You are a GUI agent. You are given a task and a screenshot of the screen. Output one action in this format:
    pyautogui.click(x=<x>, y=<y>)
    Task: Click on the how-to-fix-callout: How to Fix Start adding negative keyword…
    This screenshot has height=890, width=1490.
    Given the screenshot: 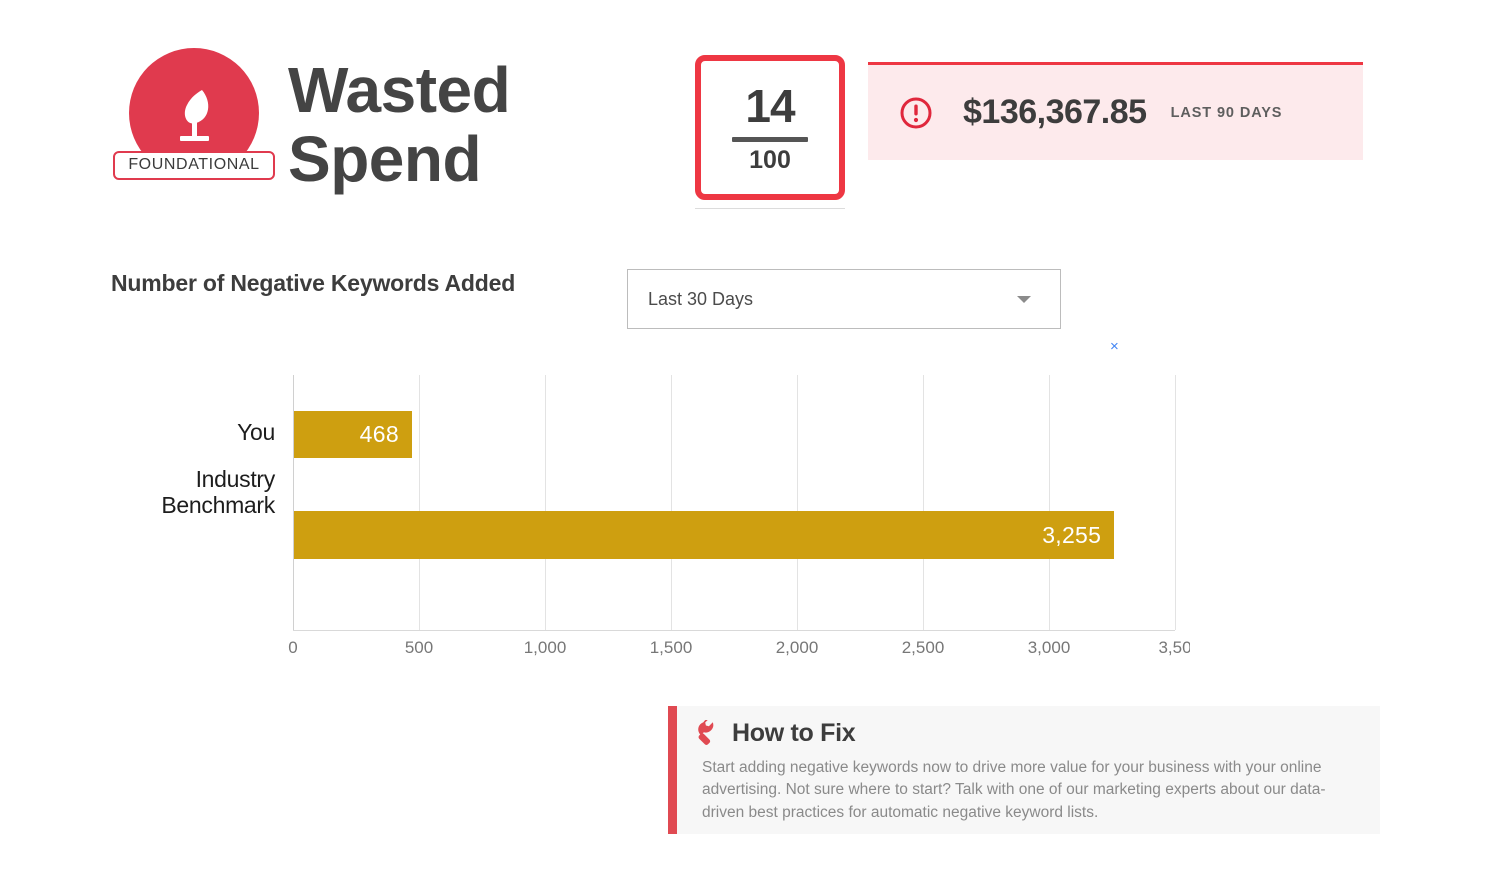 What is the action you would take?
    pyautogui.click(x=1024, y=770)
    